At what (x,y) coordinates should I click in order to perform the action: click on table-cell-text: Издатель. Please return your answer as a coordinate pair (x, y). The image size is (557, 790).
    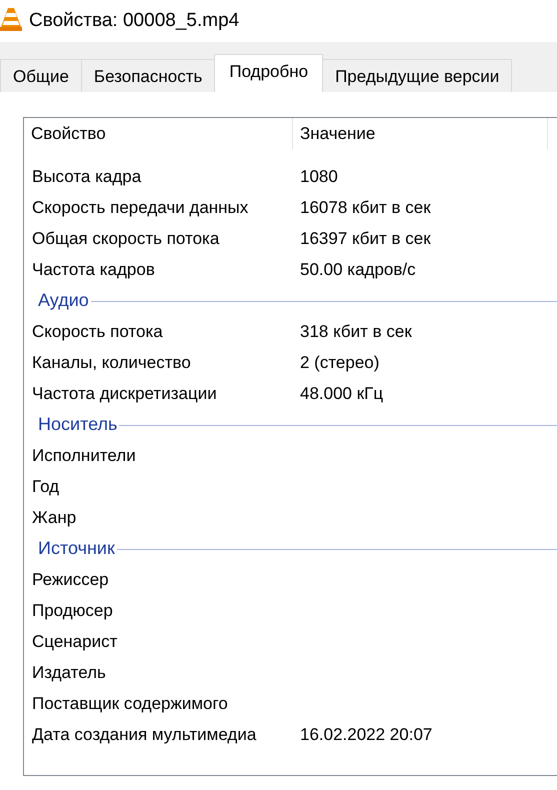
    Looking at the image, I should click on (69, 672).